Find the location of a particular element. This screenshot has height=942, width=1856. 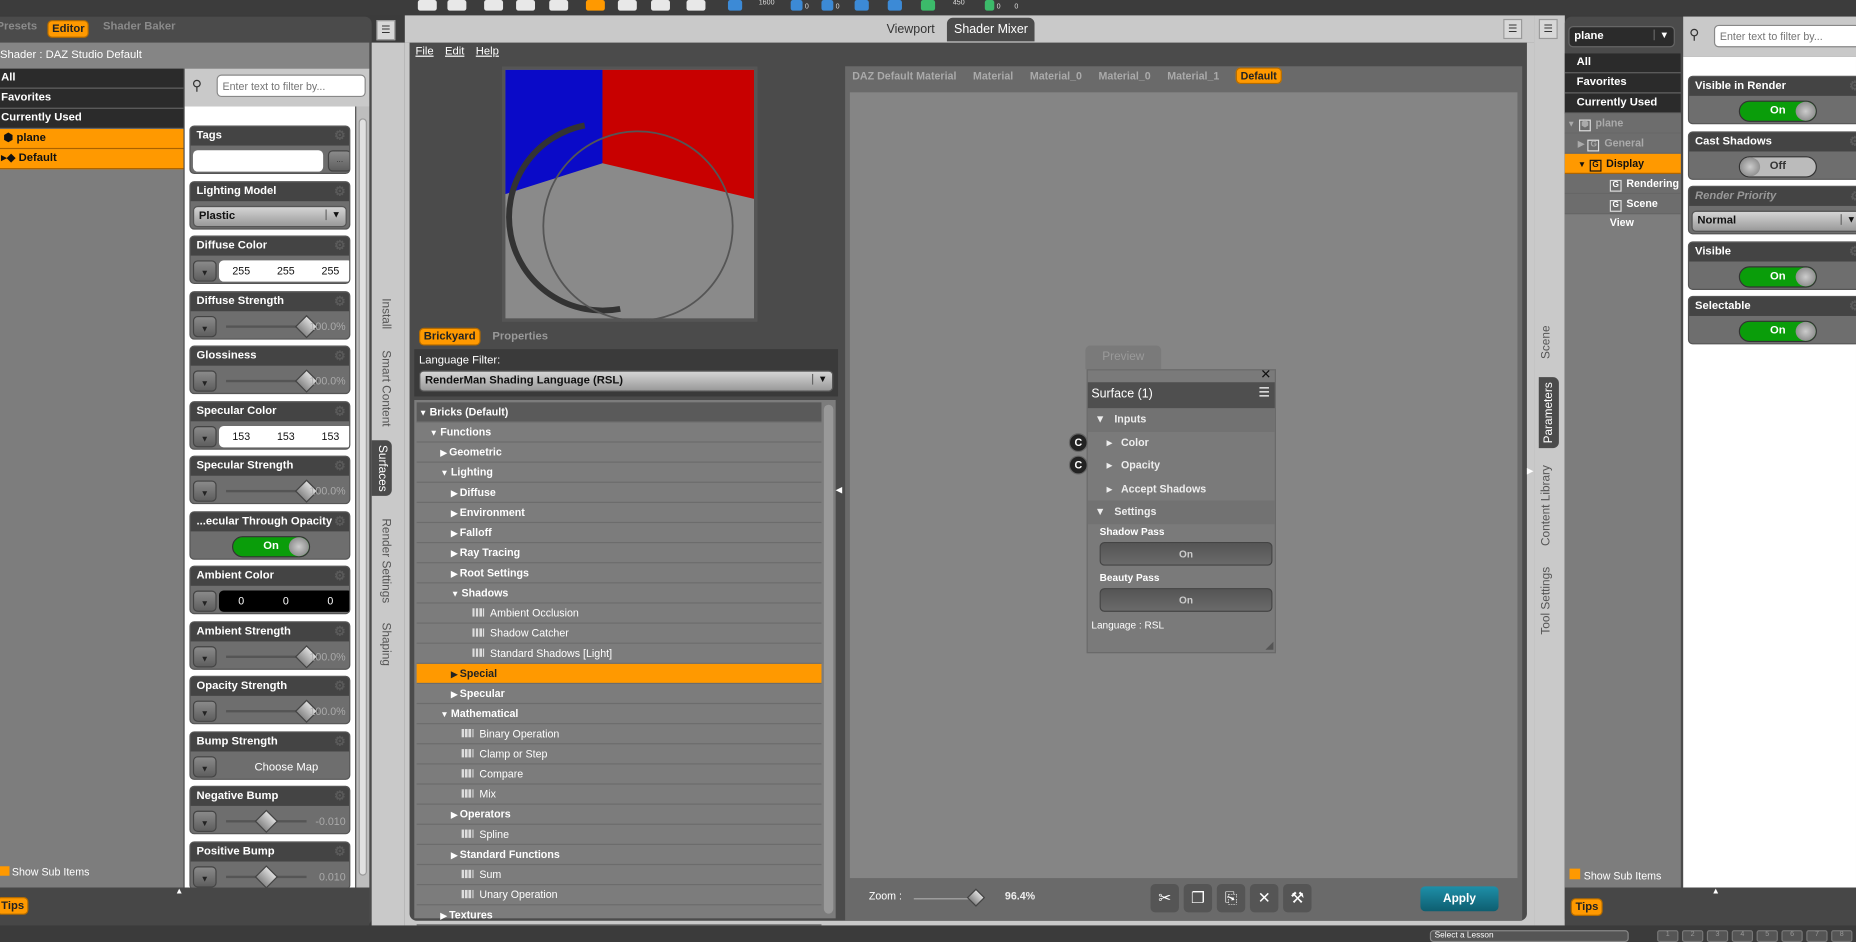

tab-viewport: Viewport is located at coordinates (911, 29).